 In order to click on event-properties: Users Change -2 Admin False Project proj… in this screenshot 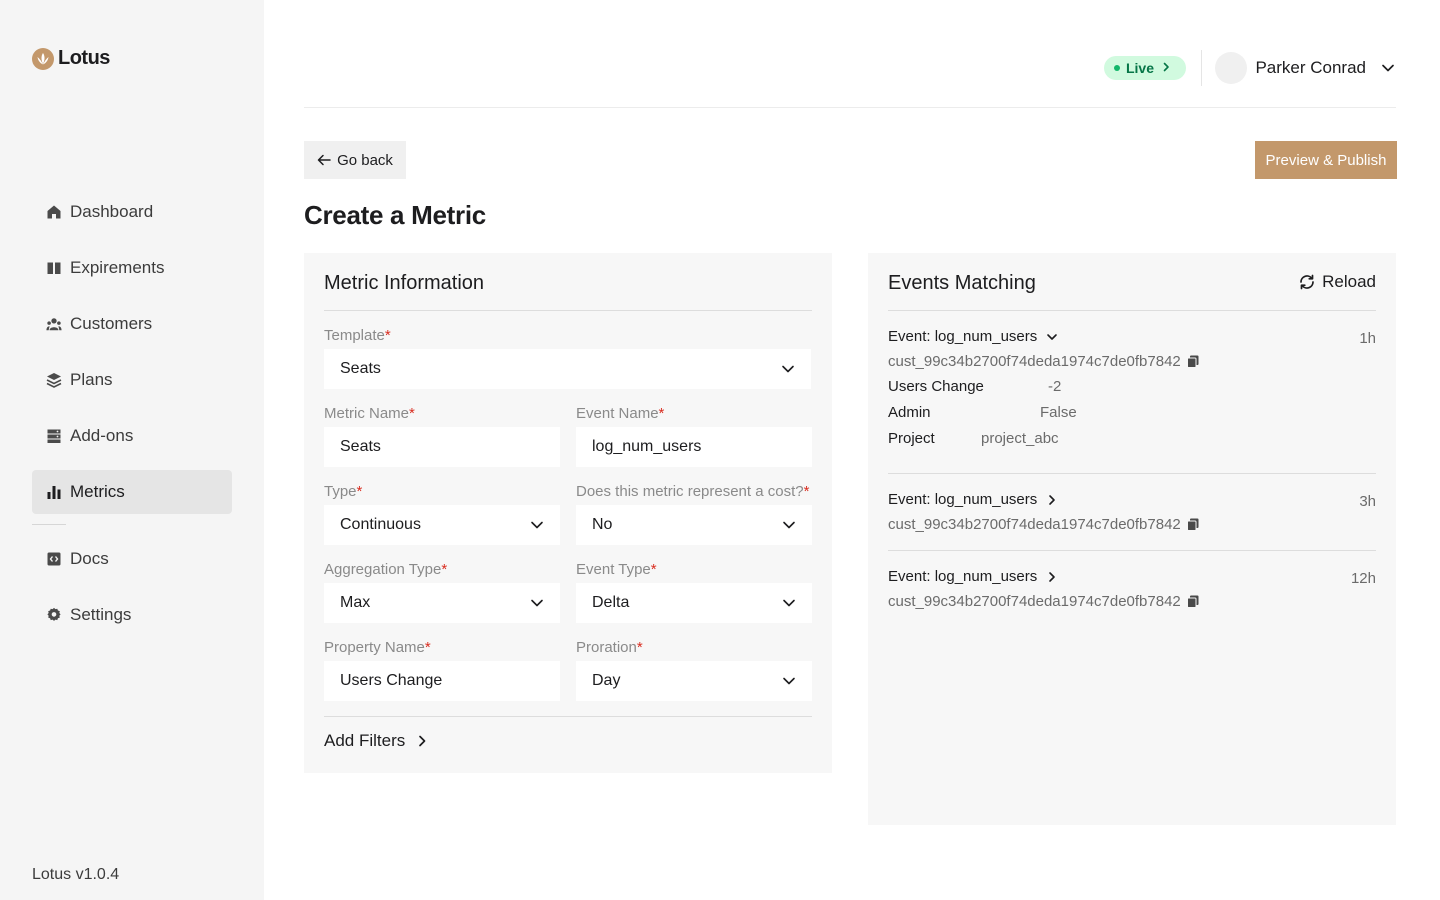, I will do `click(1132, 413)`.